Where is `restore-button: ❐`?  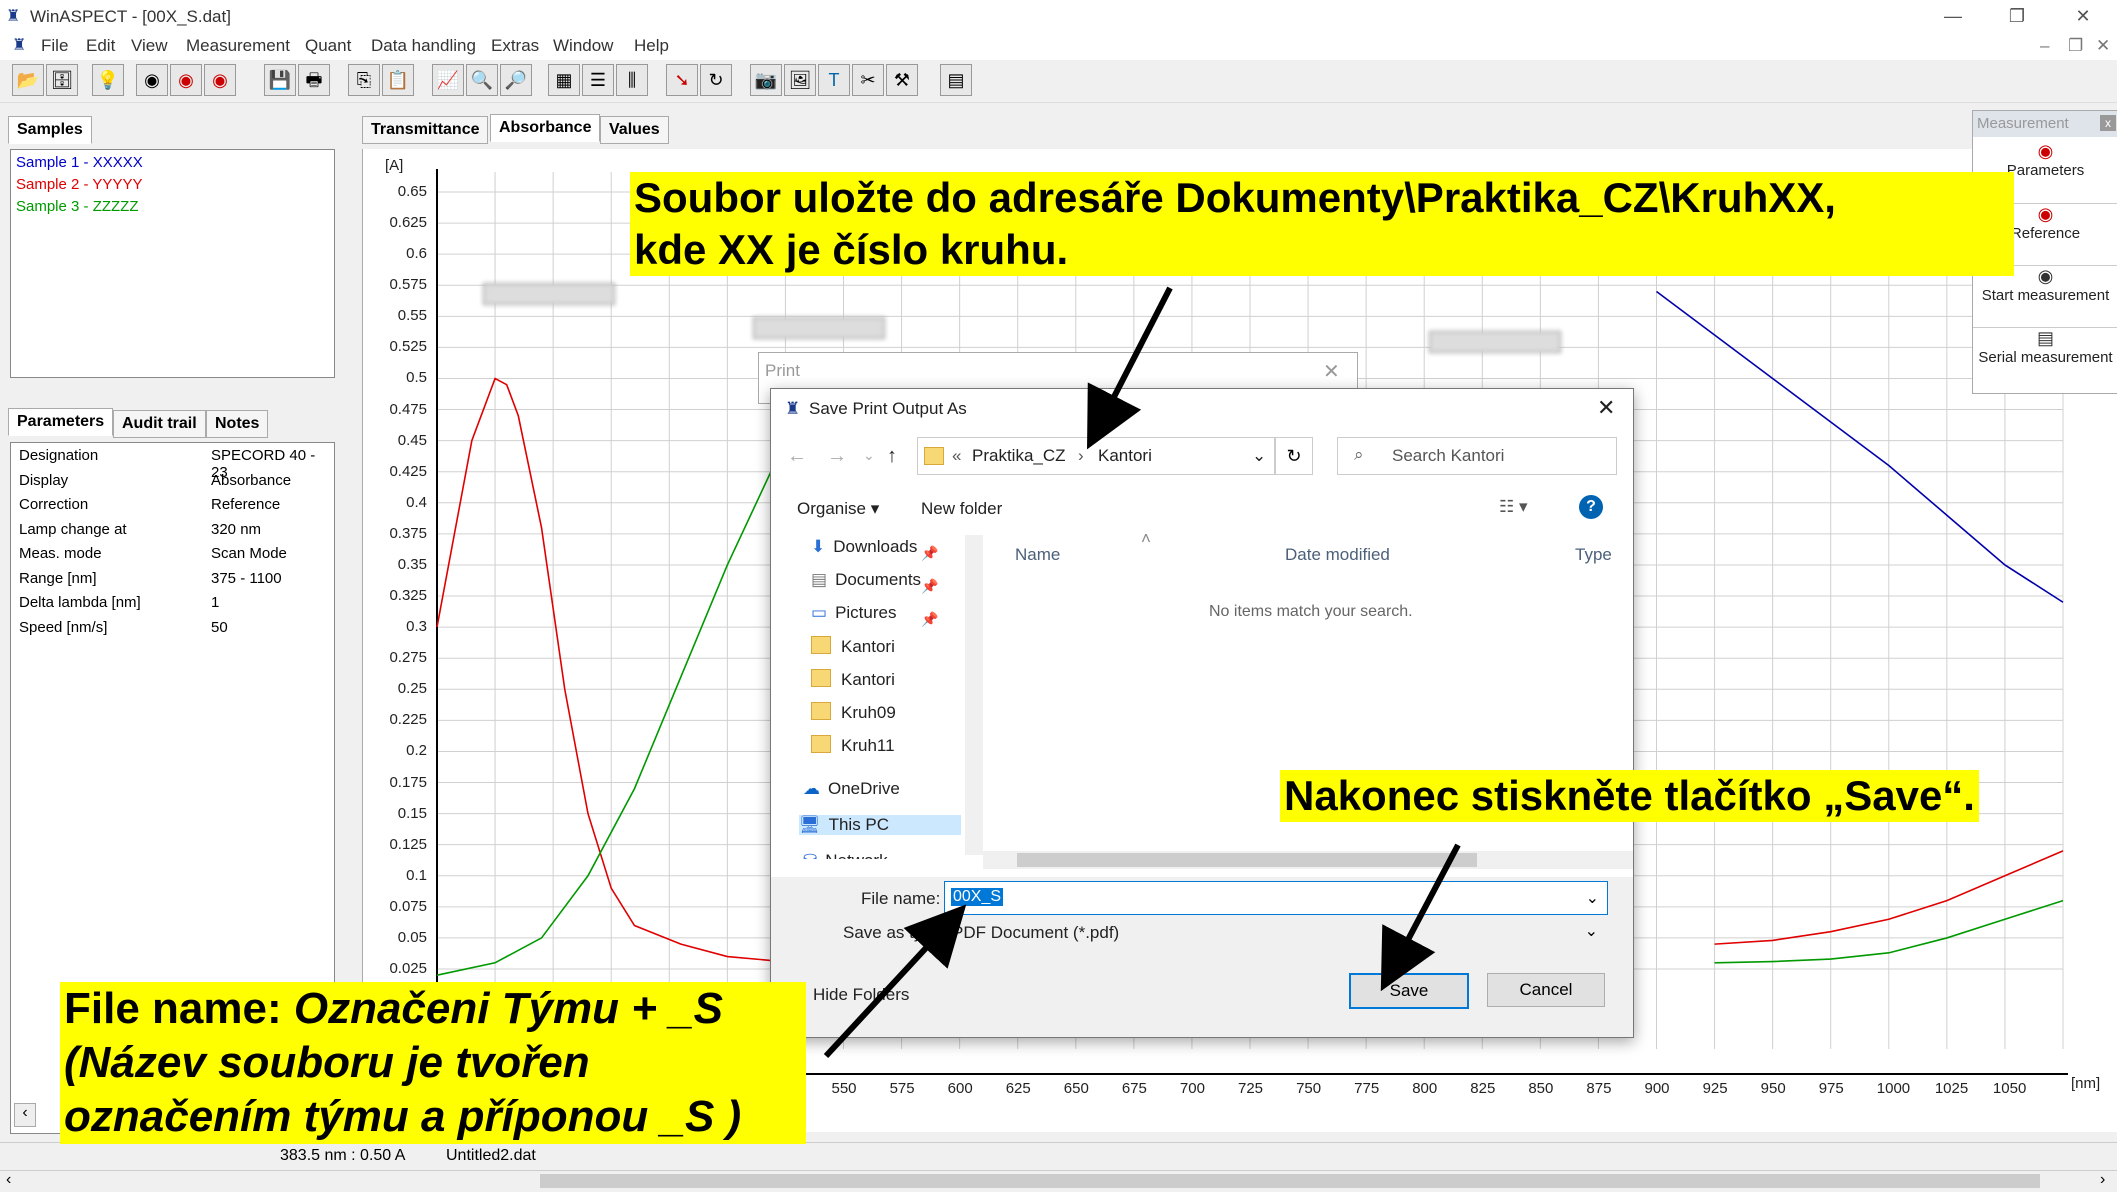
restore-button: ❐ is located at coordinates (2017, 16).